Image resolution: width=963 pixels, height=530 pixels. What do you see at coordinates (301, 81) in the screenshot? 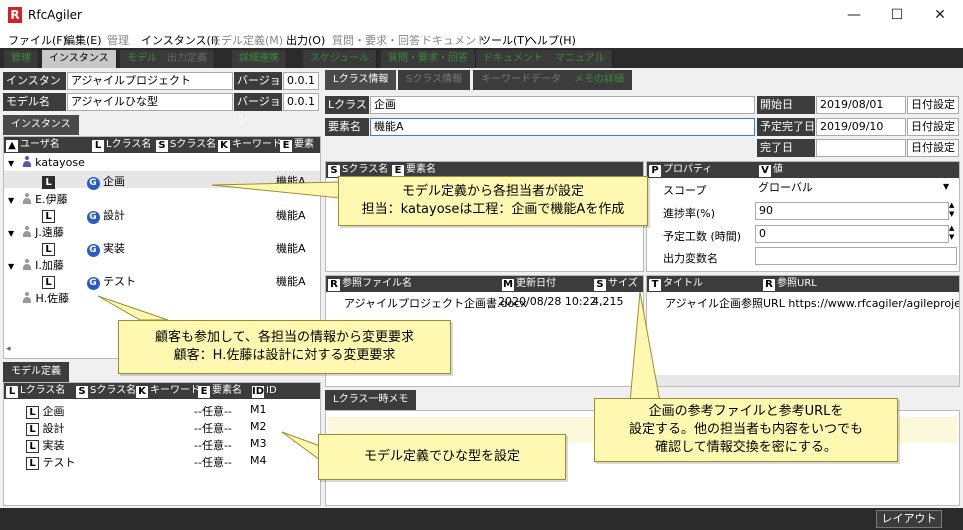
I see `instance-version-field: 0.0.1` at bounding box center [301, 81].